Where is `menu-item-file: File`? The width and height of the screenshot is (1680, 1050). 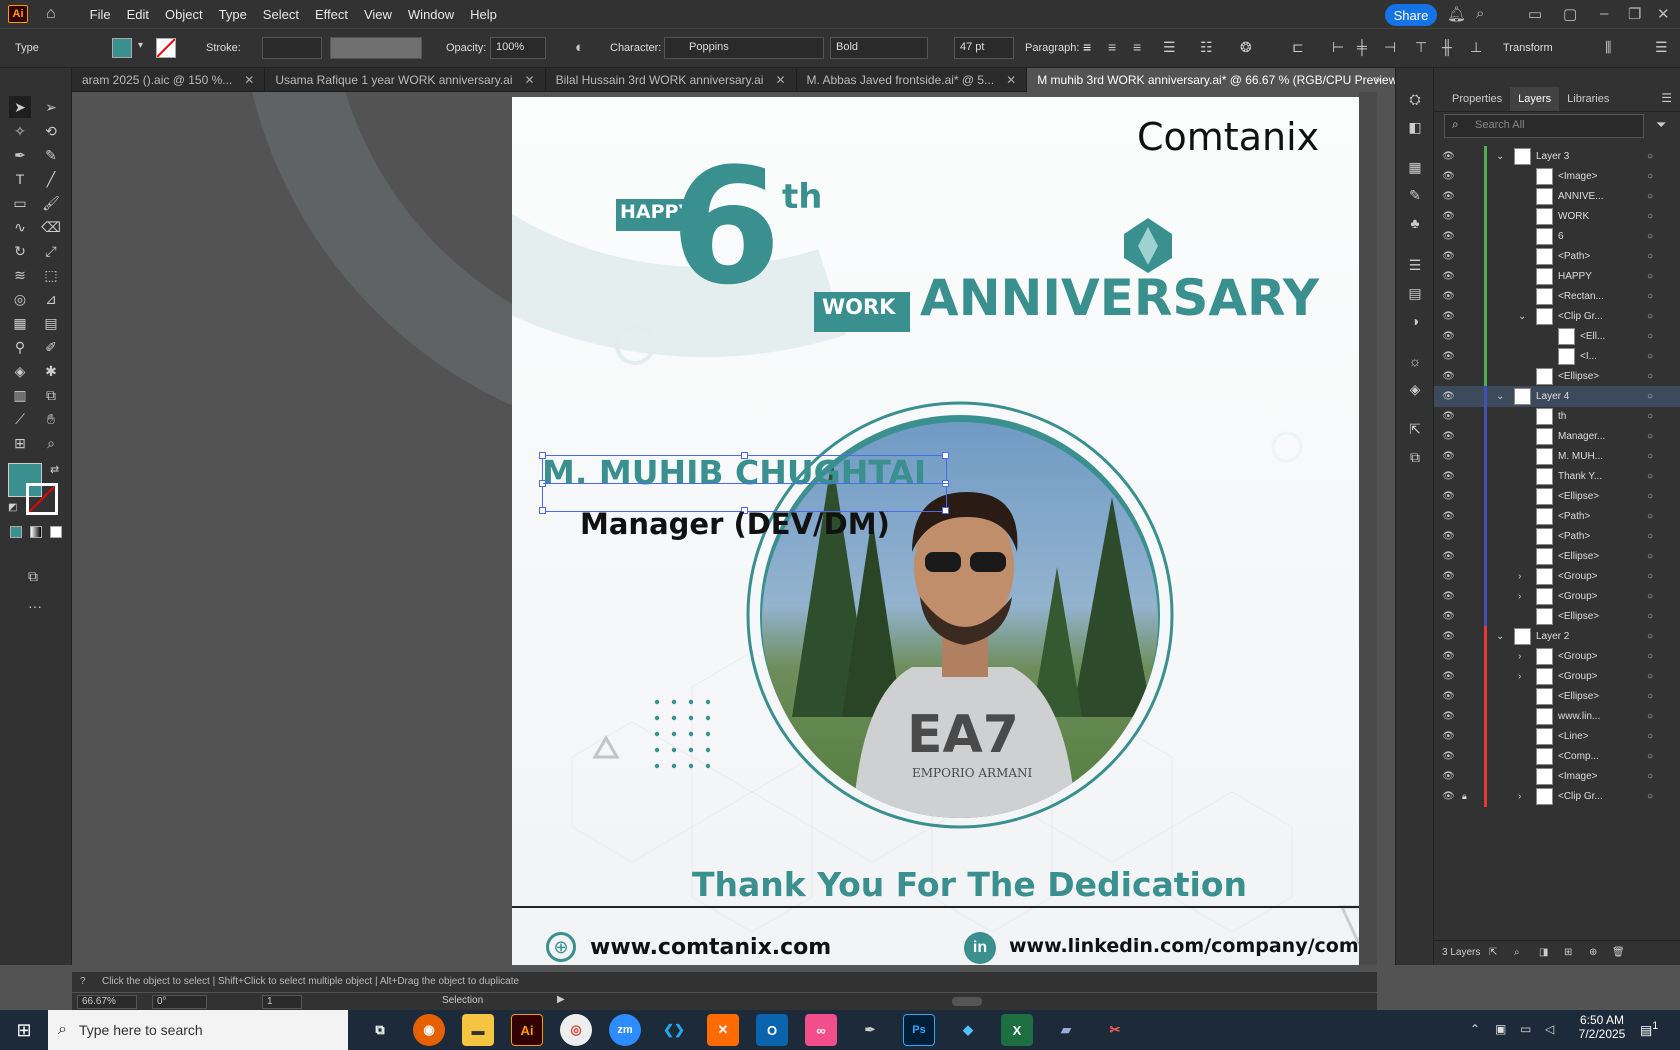 menu-item-file: File is located at coordinates (100, 14).